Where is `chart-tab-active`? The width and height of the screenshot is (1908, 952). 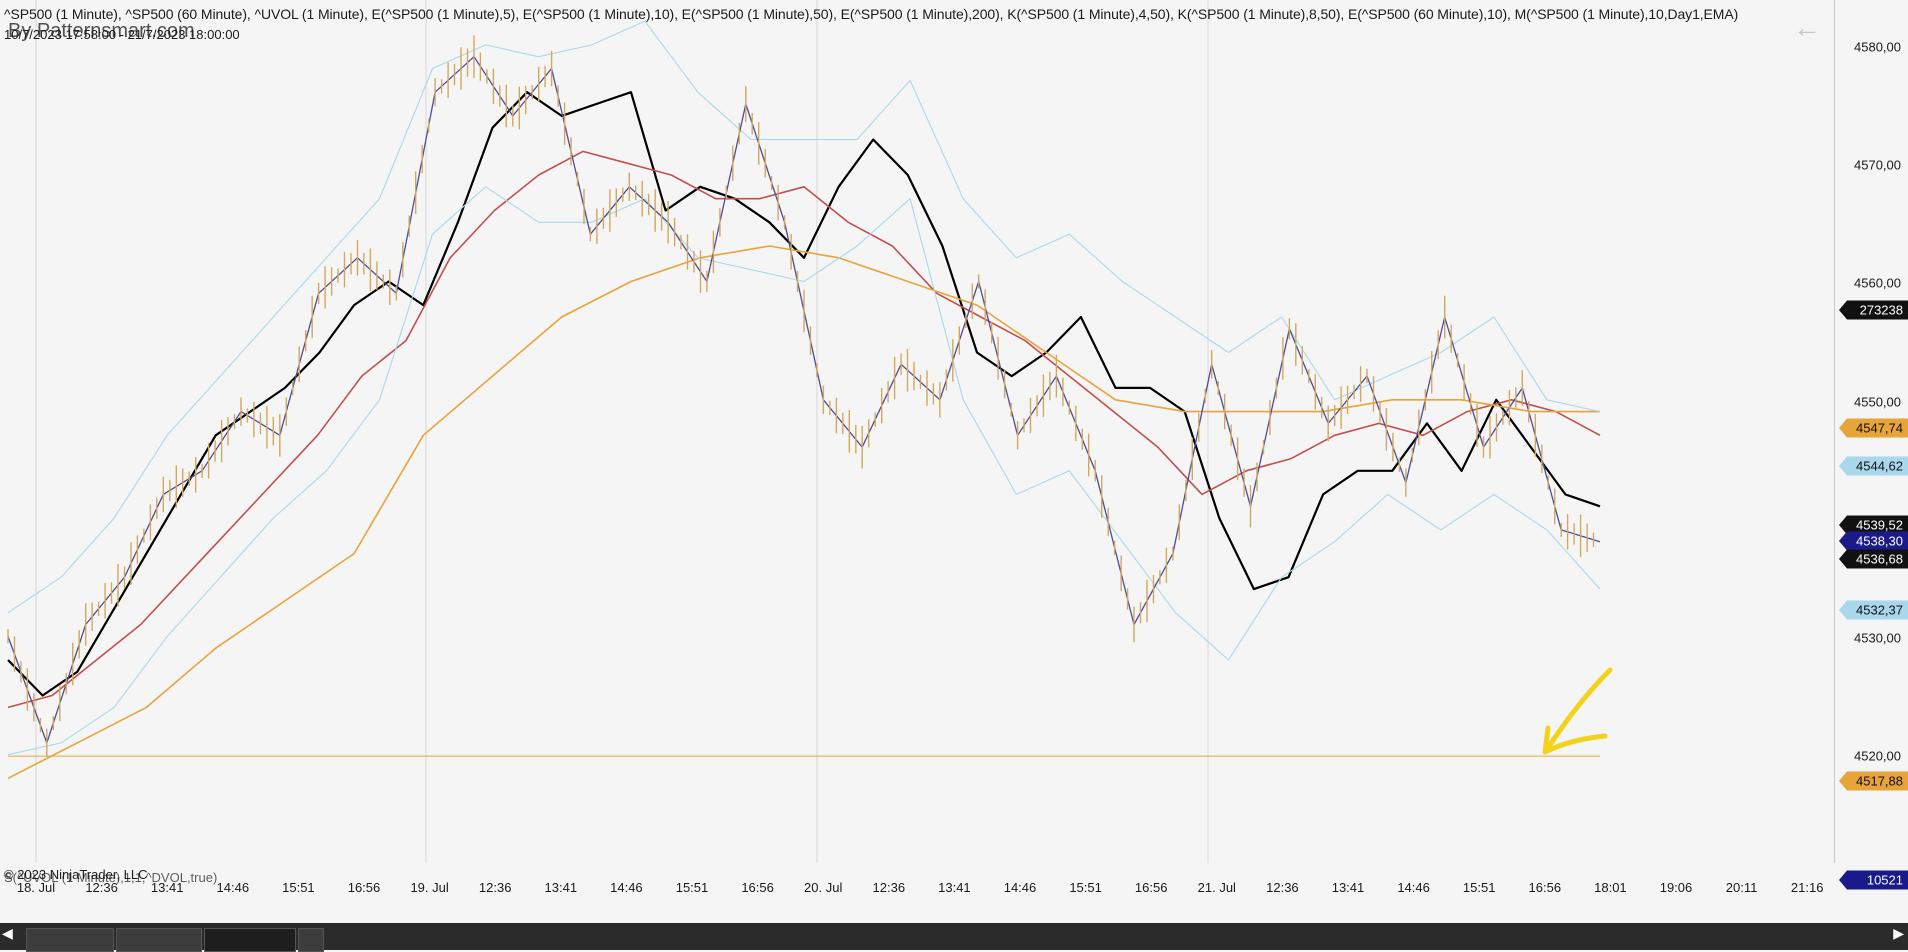
chart-tab-active is located at coordinates (250, 940).